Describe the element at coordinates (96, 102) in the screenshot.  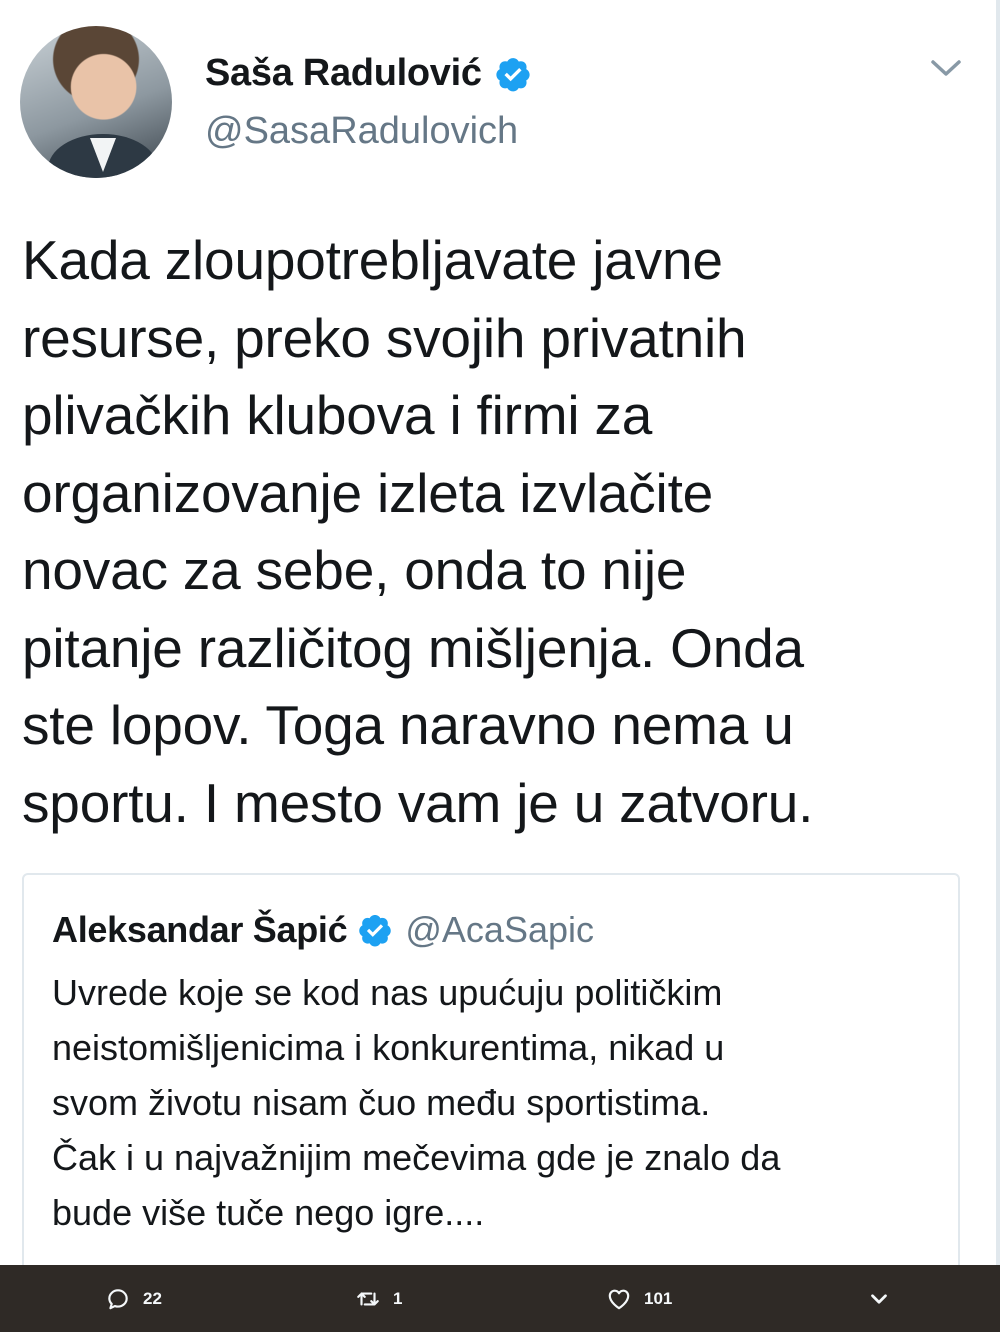
I see `author-avatar` at that location.